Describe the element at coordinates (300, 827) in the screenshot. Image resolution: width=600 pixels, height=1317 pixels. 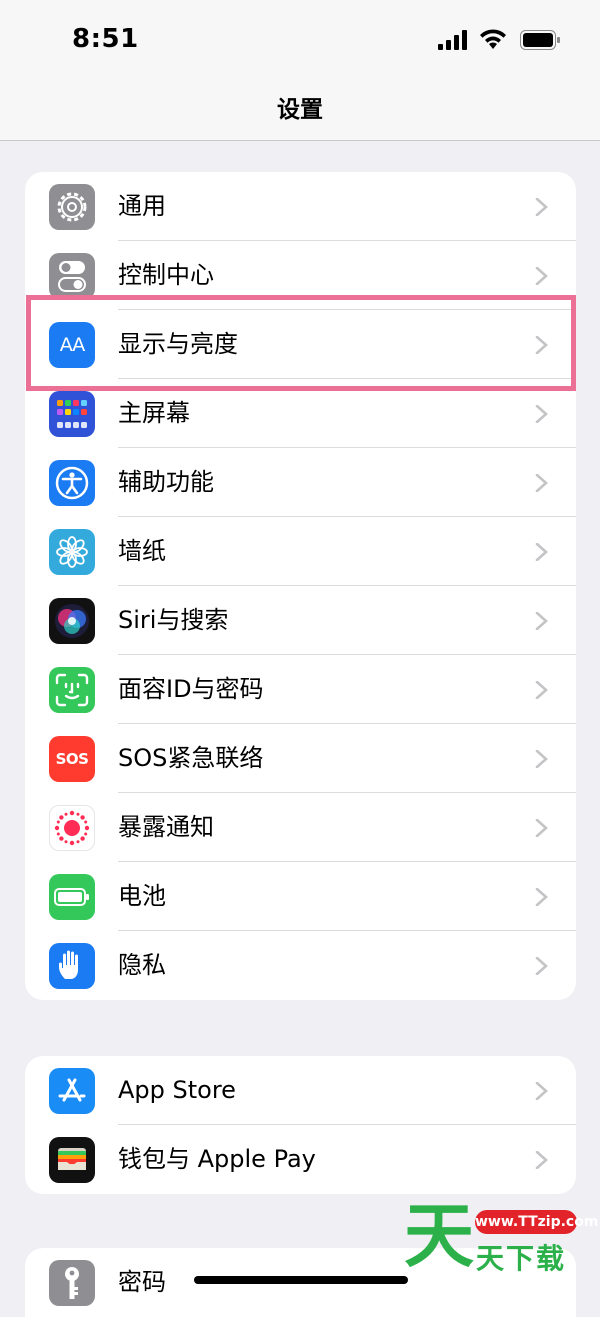
I see `settings-row-exposure-notifications: 暴露通知` at that location.